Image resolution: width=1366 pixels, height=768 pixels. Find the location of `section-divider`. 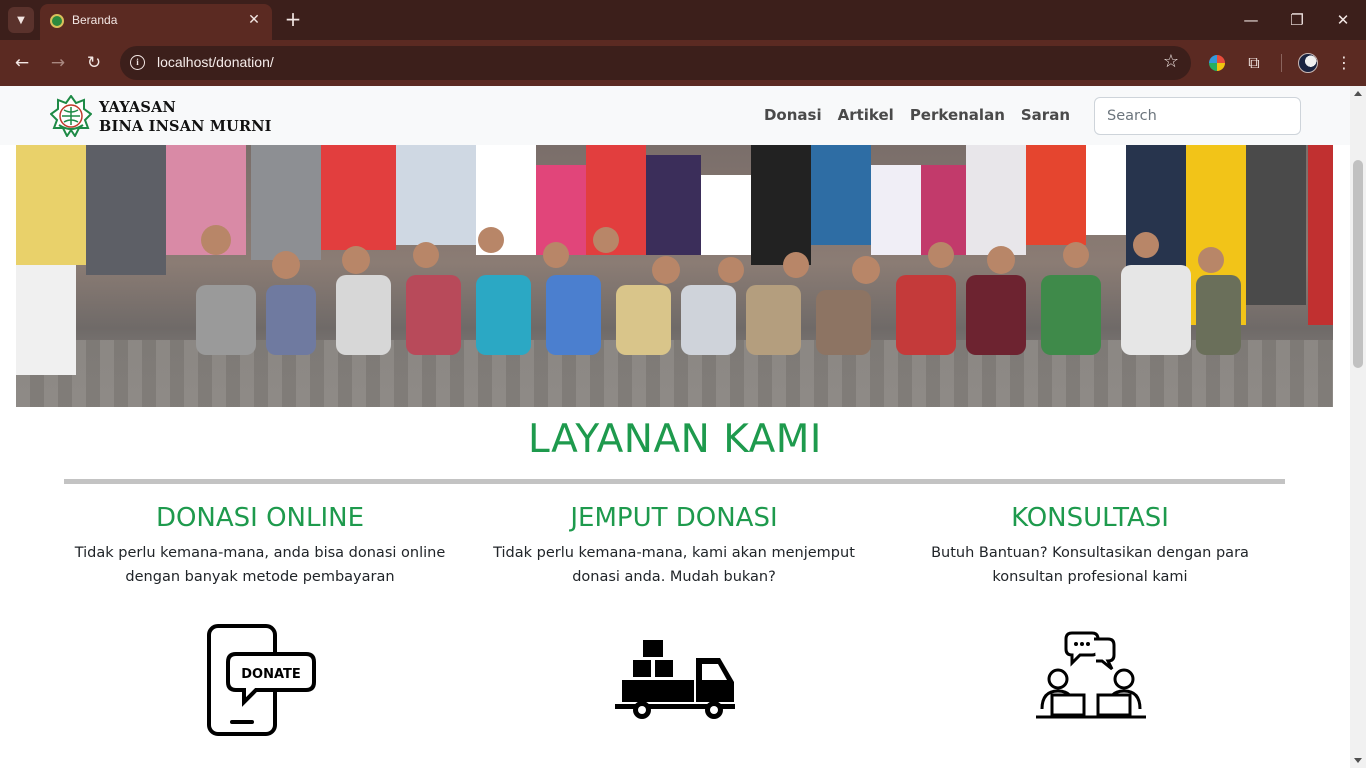

section-divider is located at coordinates (674, 481).